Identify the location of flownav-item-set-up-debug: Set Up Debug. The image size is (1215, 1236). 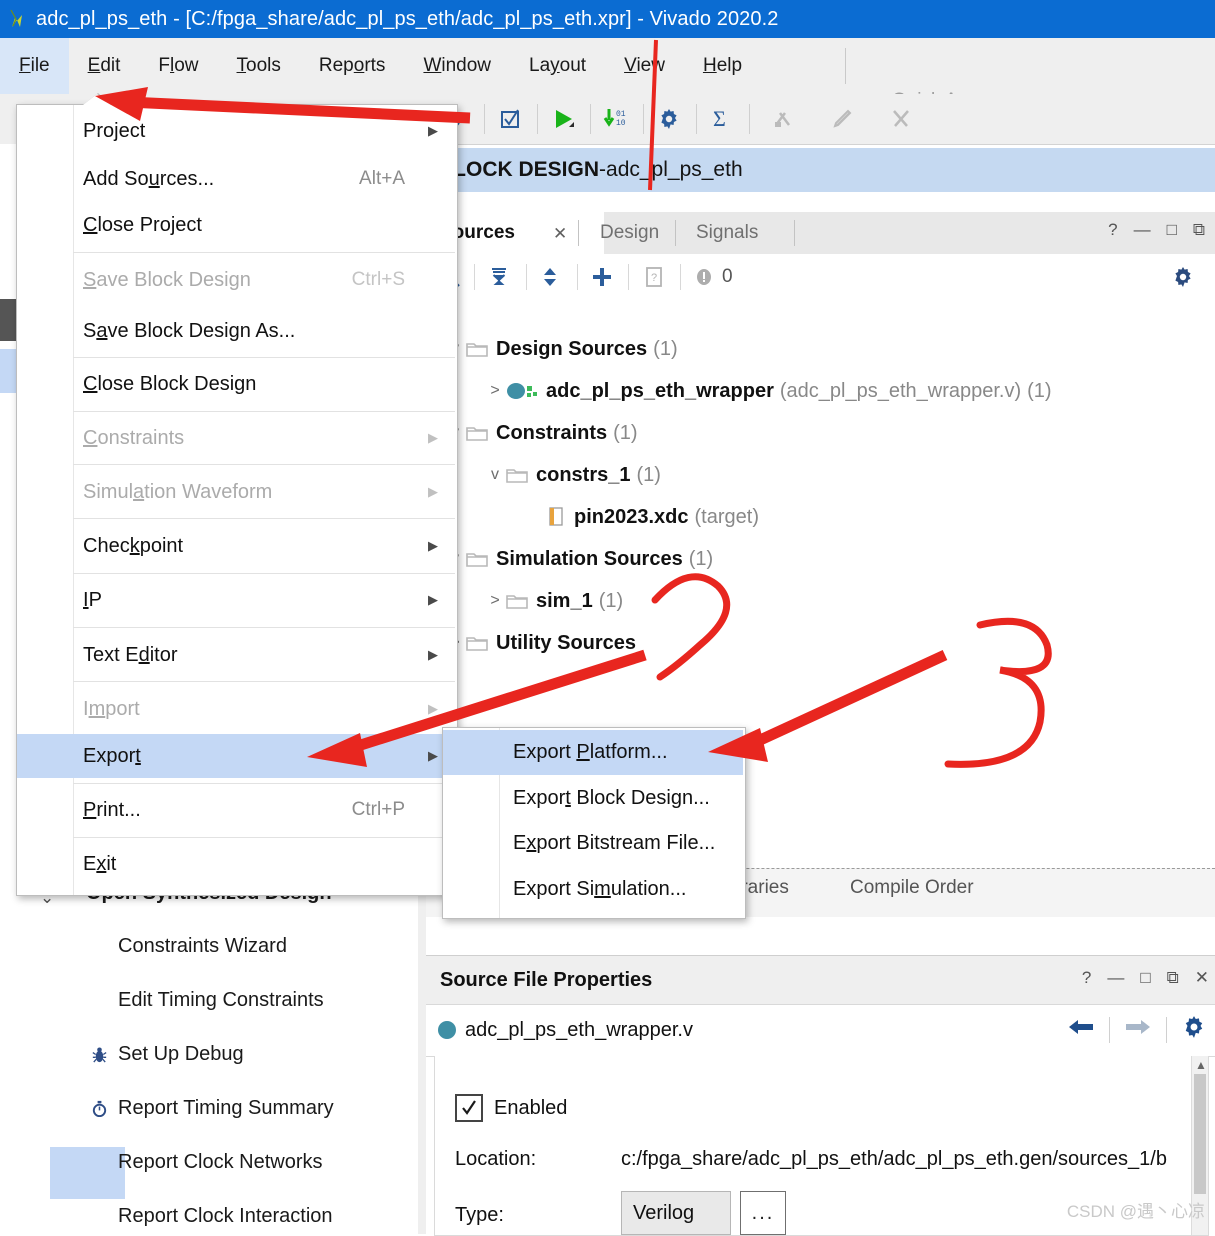
(165, 1054).